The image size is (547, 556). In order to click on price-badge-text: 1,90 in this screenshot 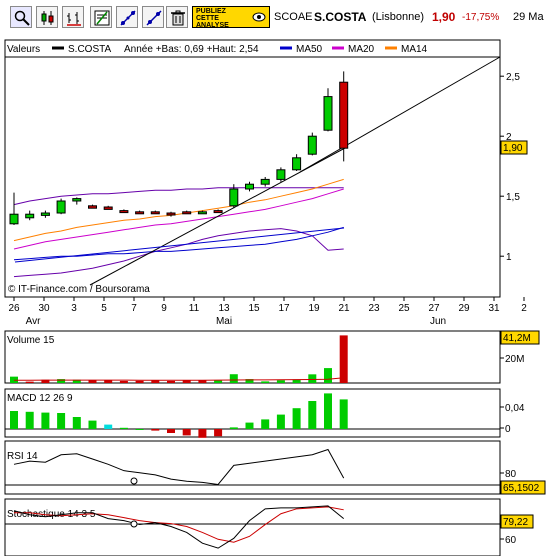, I will do `click(513, 148)`.